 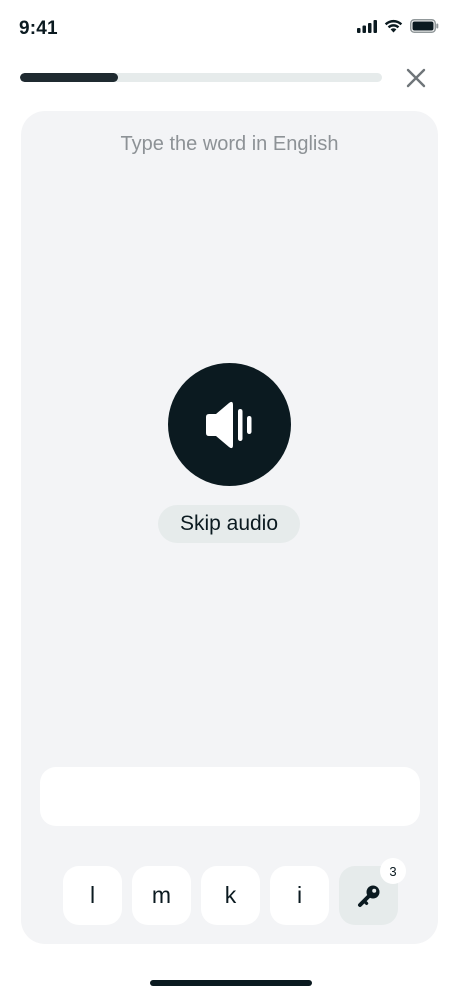 I want to click on letter-key-l: l, so click(x=92, y=895).